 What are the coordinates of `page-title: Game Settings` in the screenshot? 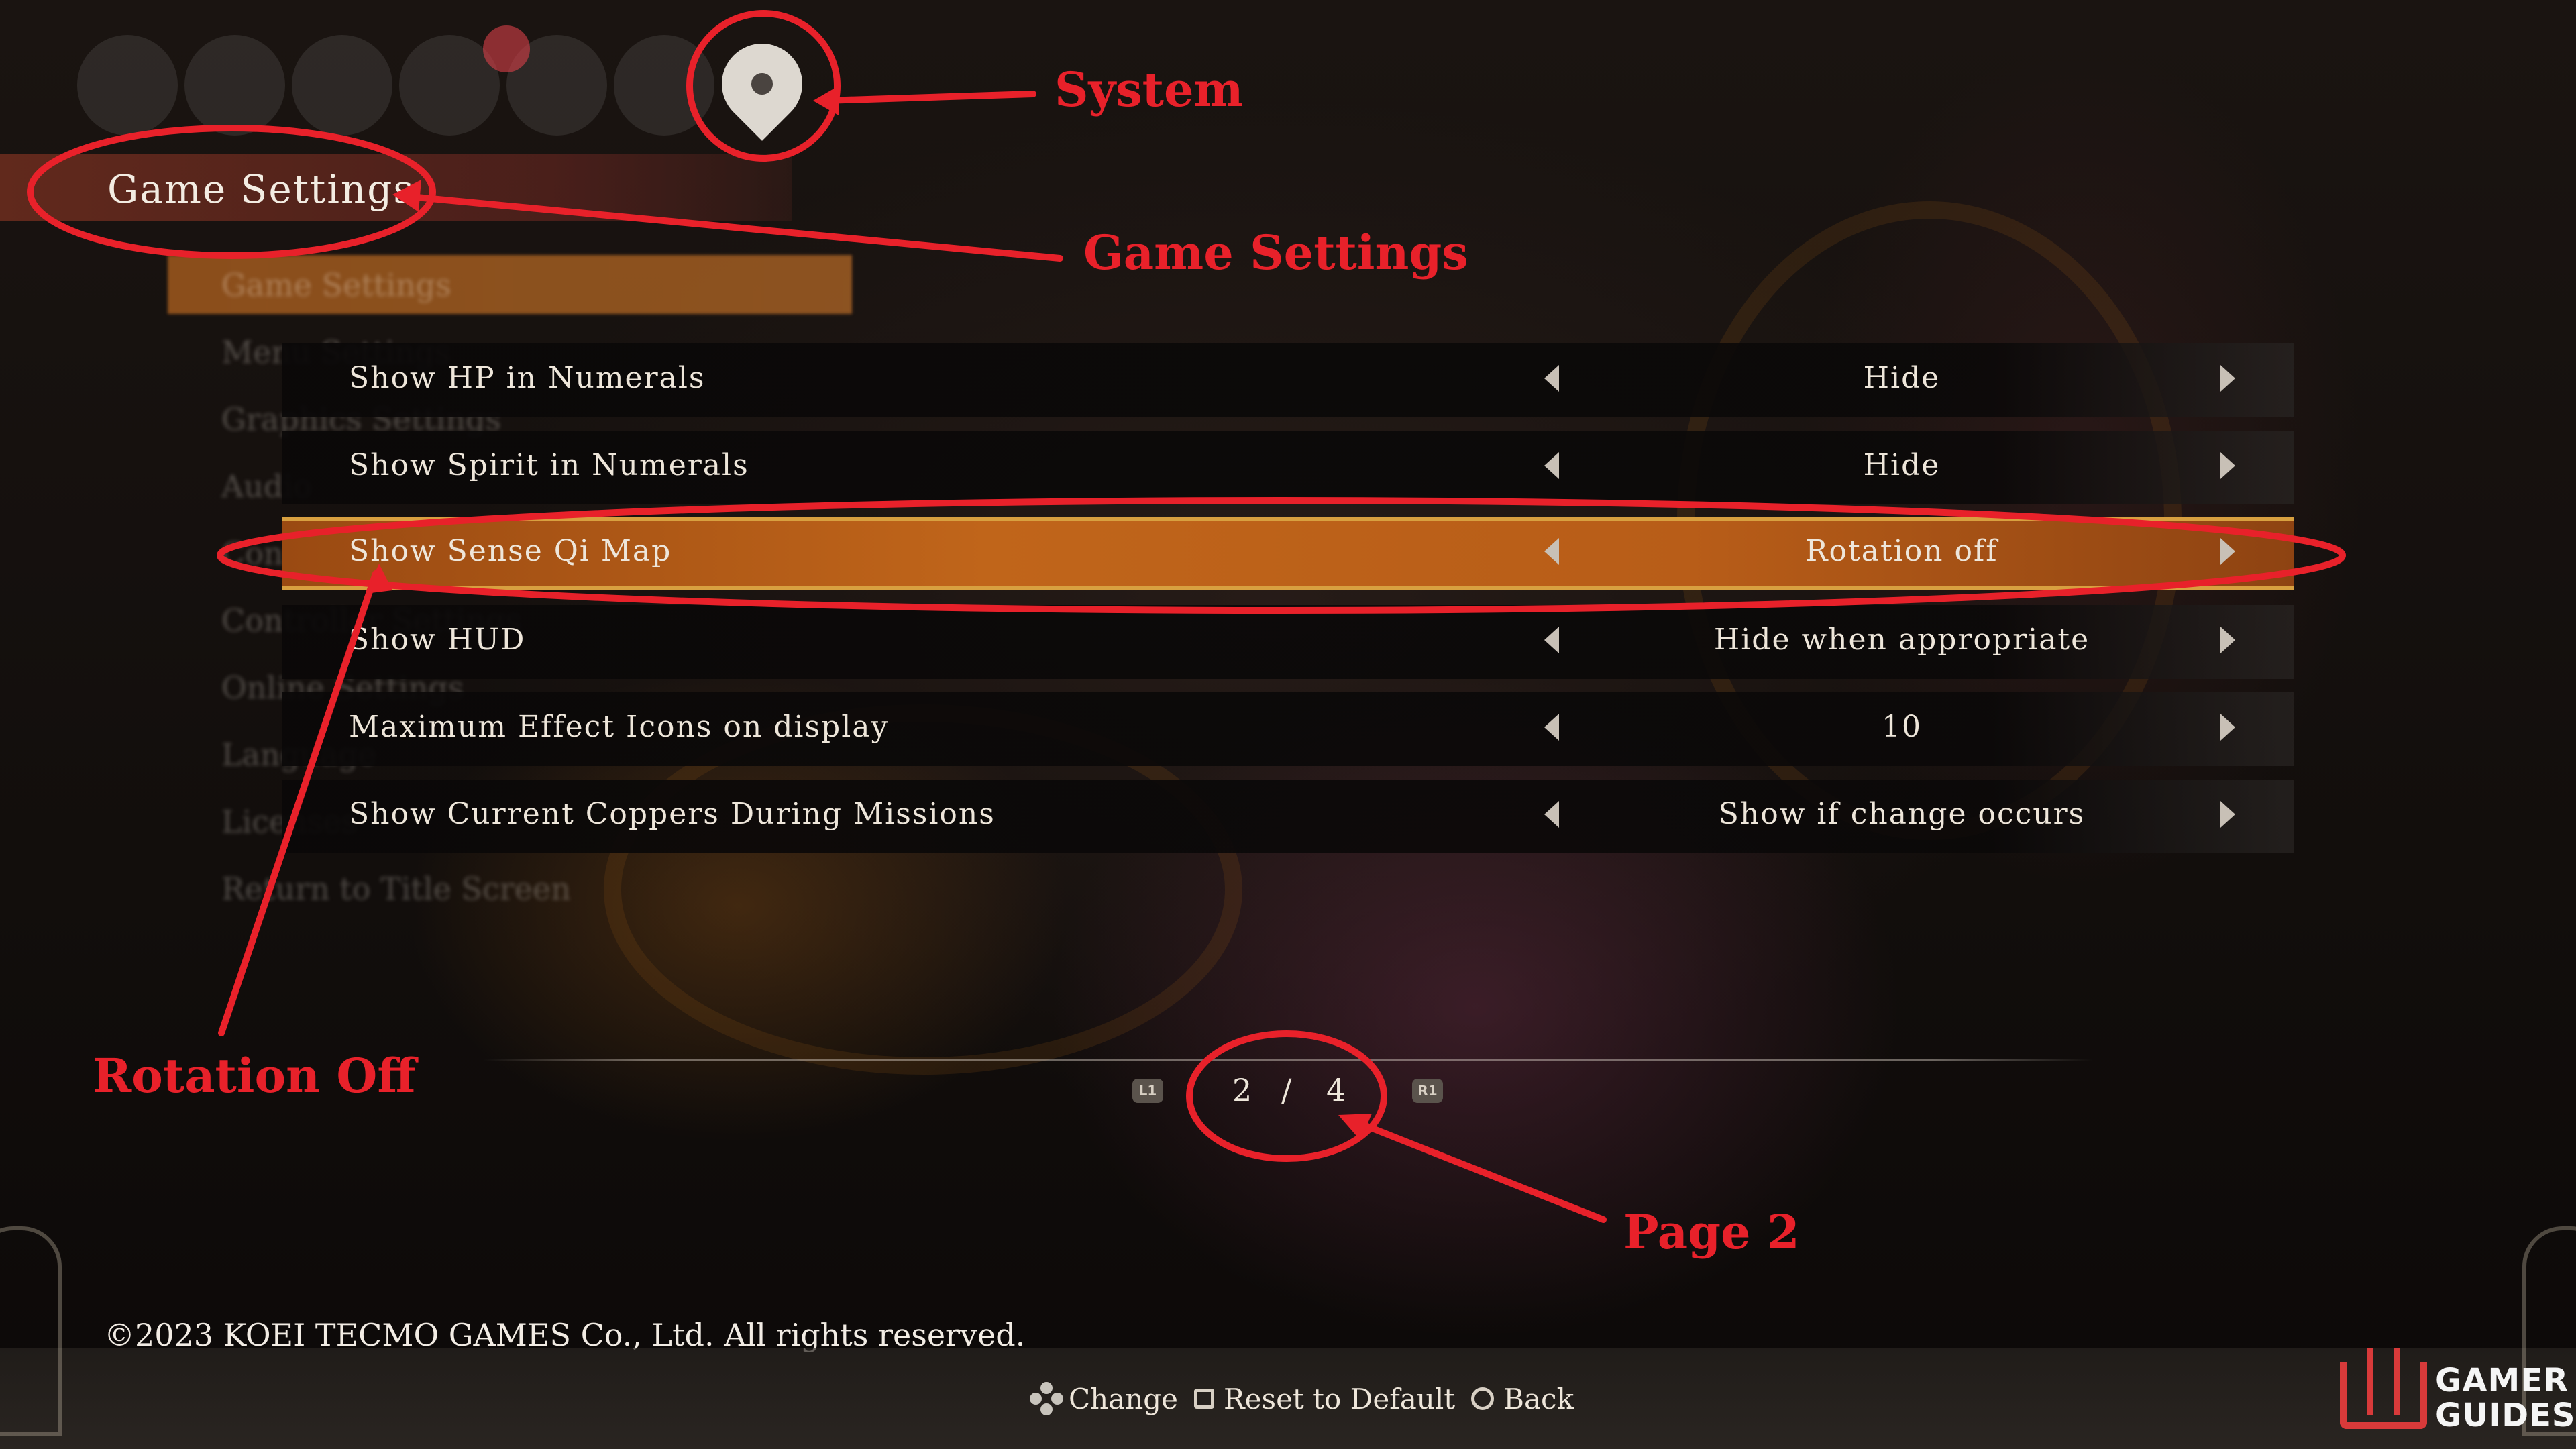 It's located at (261, 189).